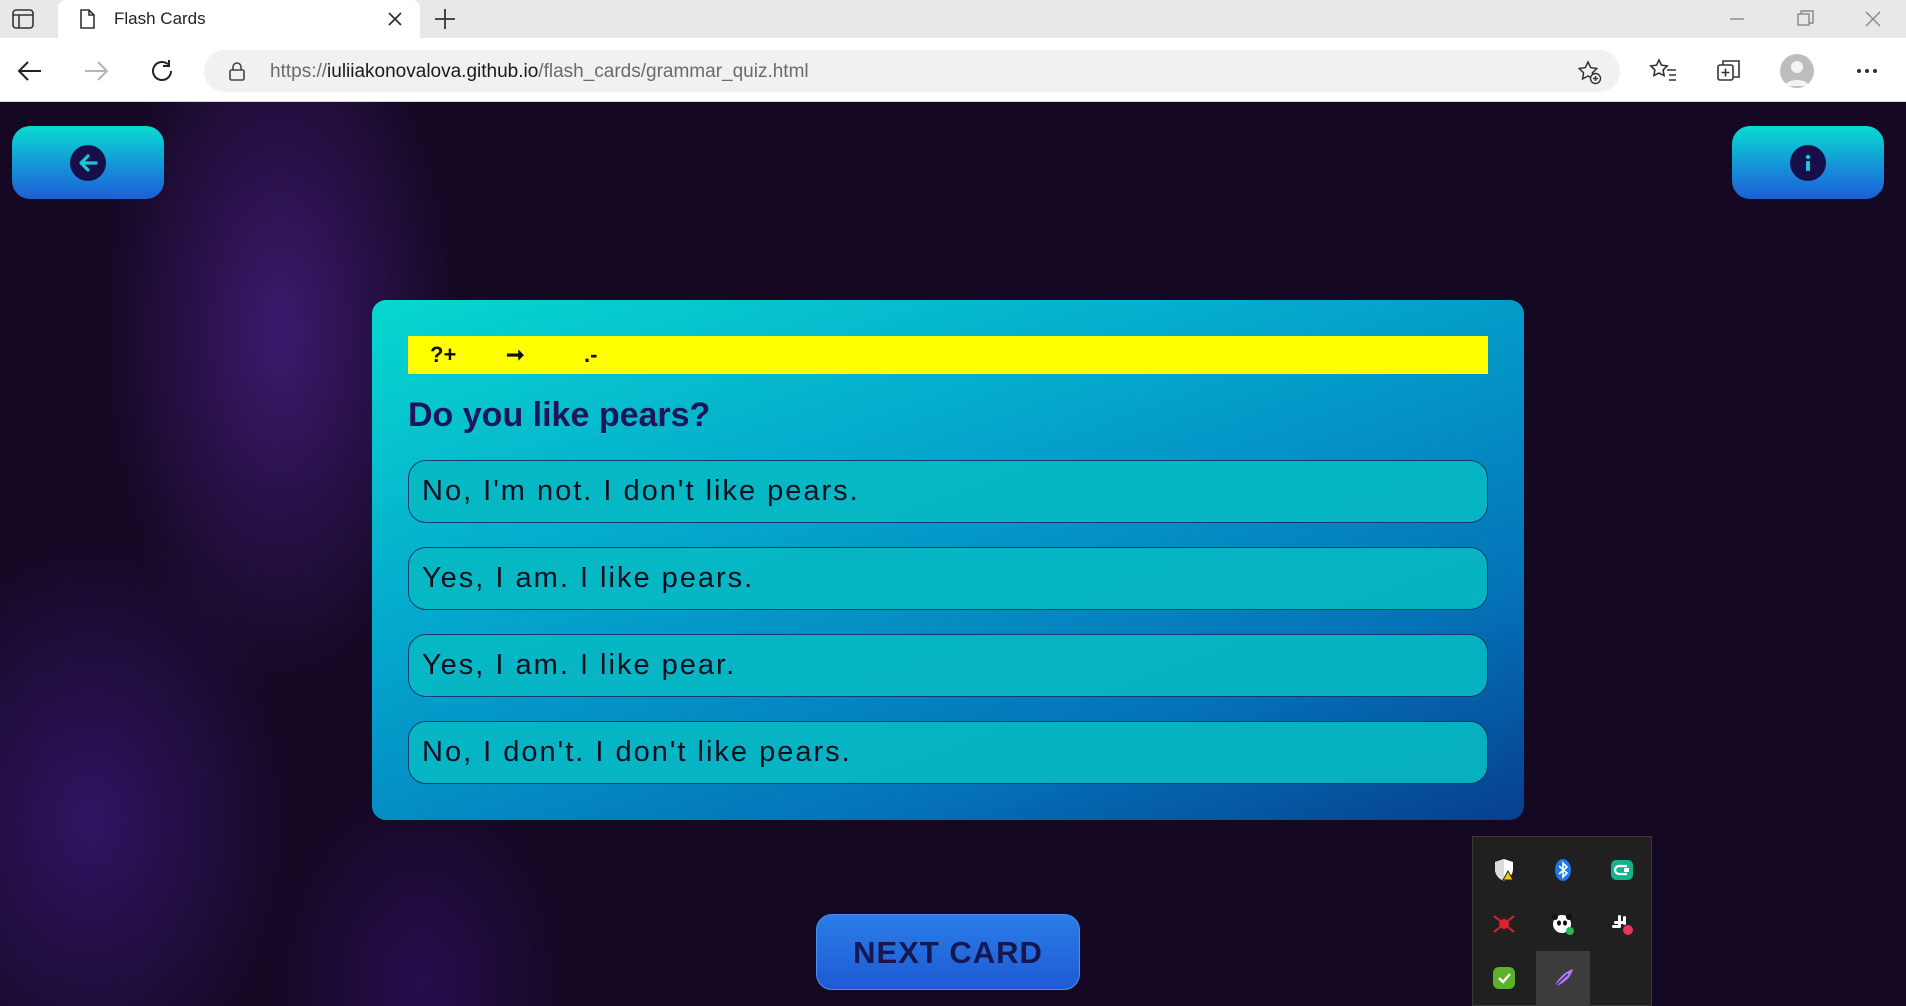  Describe the element at coordinates (1504, 924) in the screenshot. I see `red-network-icon` at that location.